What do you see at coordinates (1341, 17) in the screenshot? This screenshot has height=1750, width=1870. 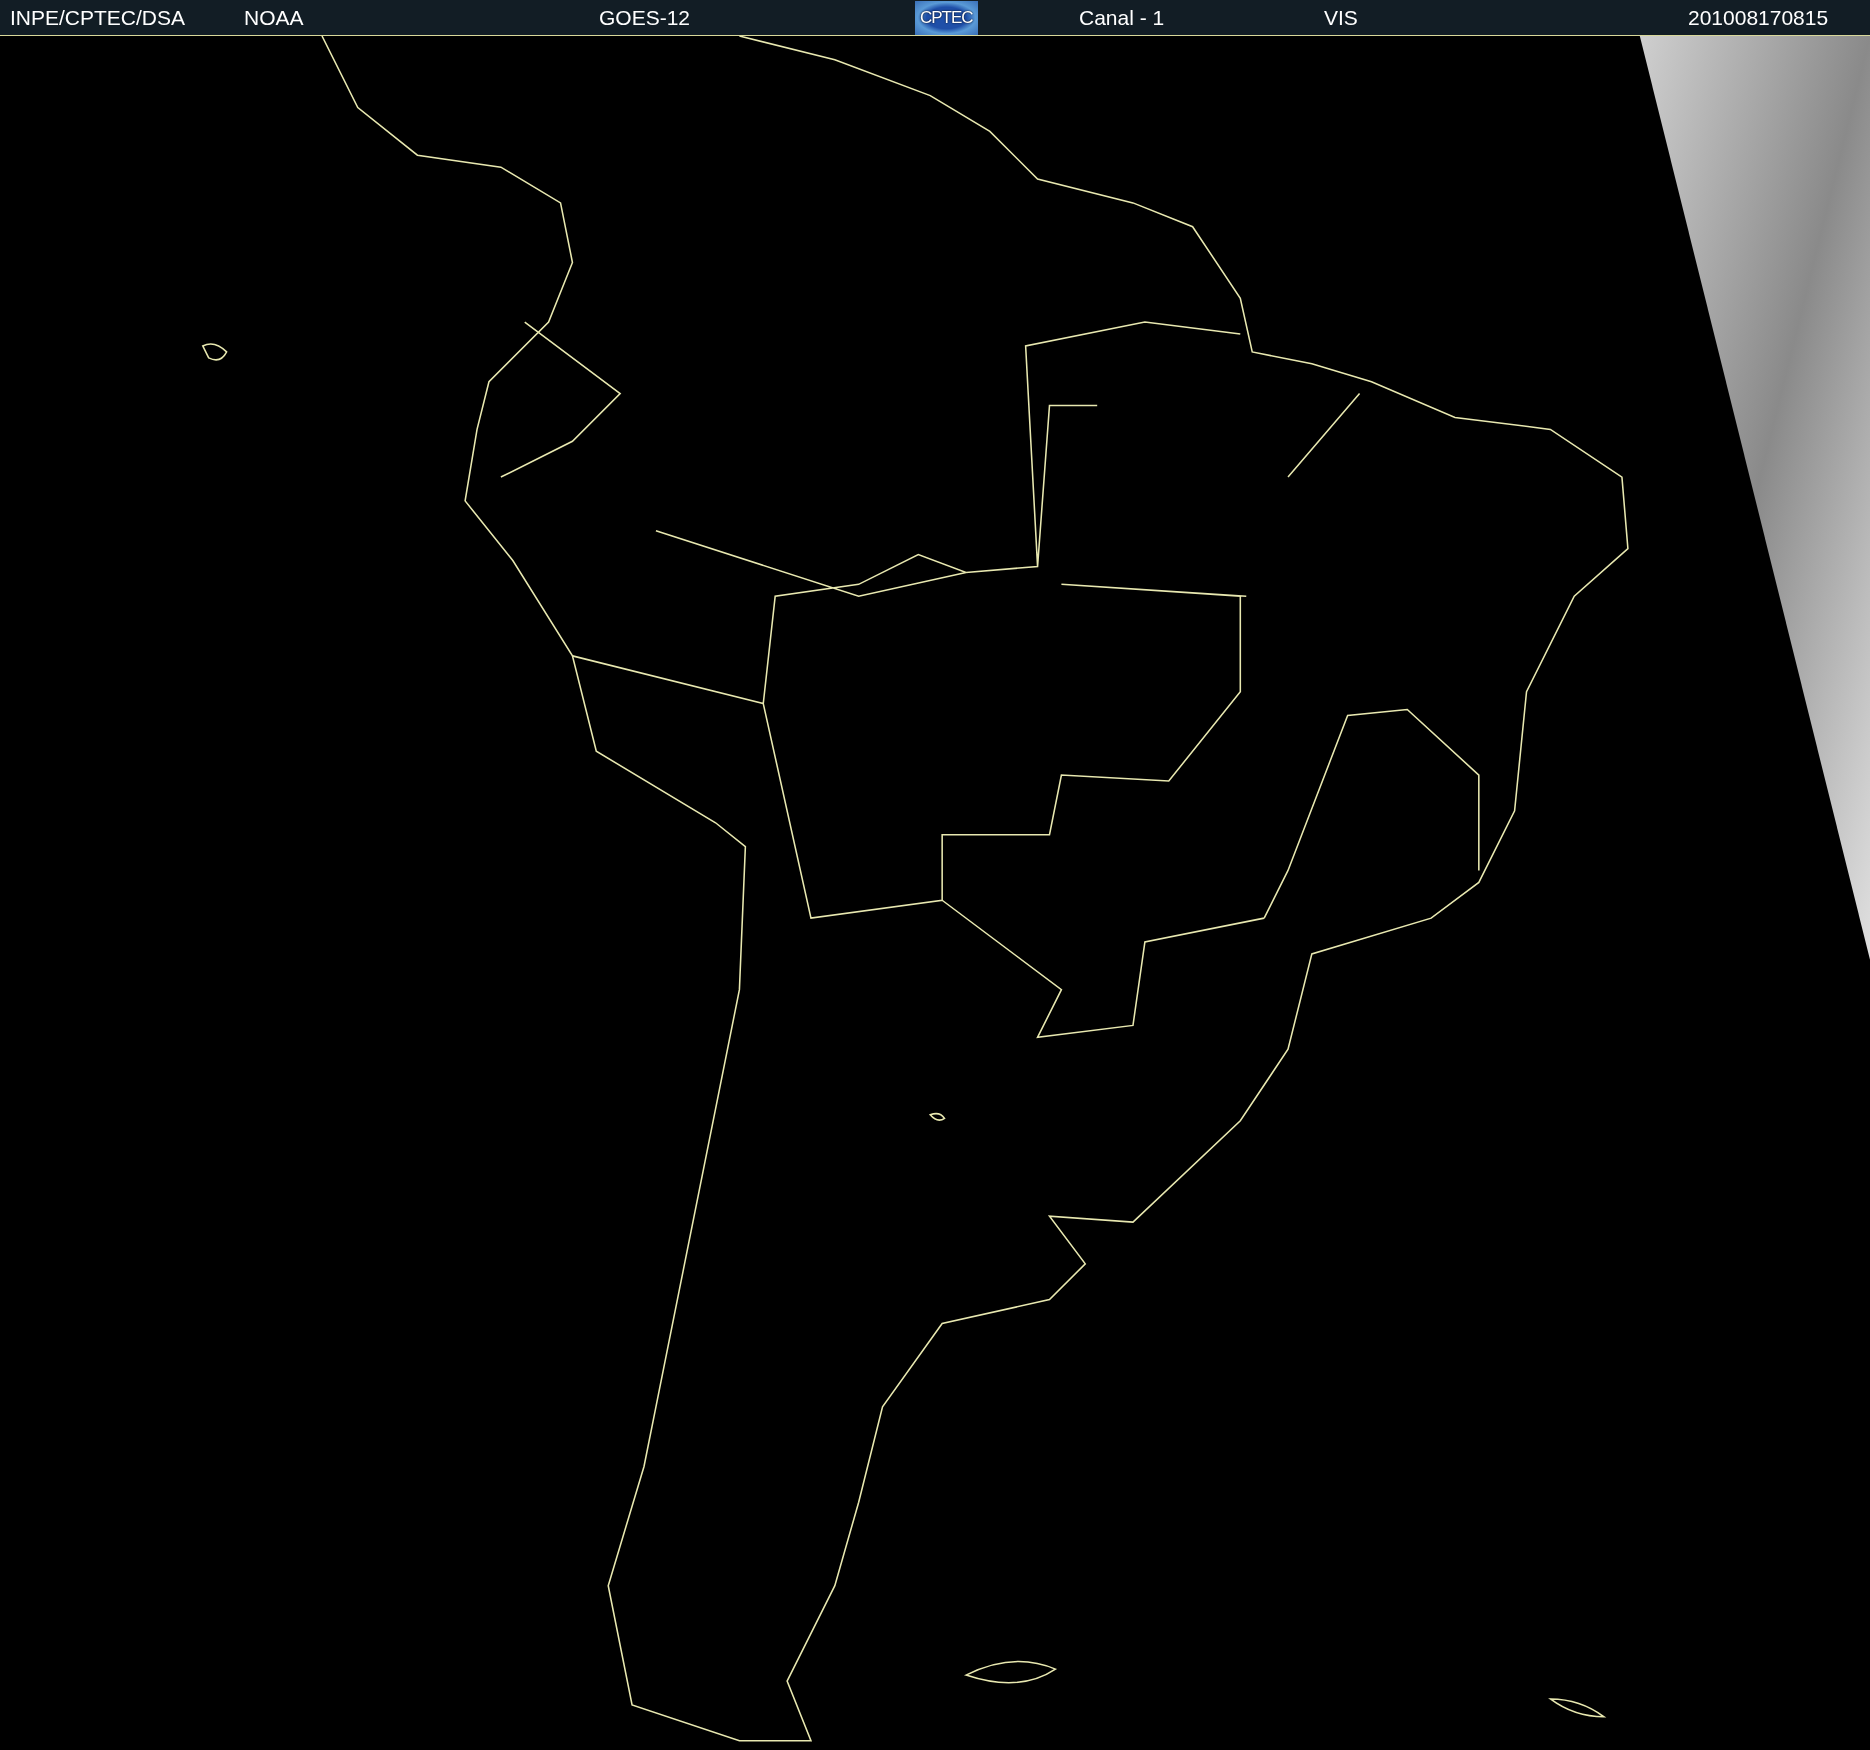 I see `header-label: VIS` at bounding box center [1341, 17].